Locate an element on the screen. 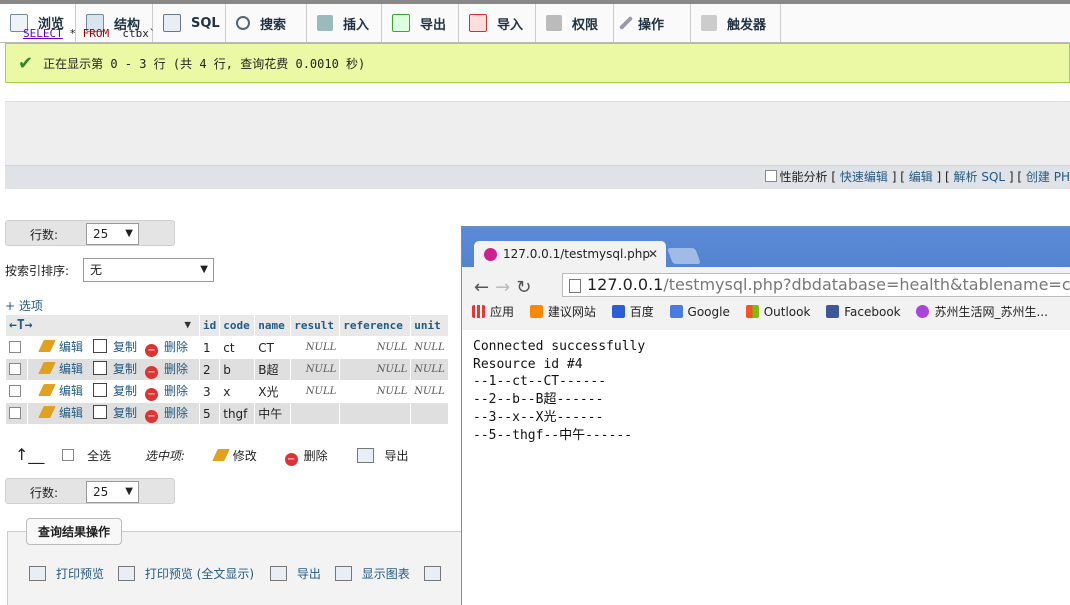  bookmark-suggested: 建议网站 is located at coordinates (562, 311).